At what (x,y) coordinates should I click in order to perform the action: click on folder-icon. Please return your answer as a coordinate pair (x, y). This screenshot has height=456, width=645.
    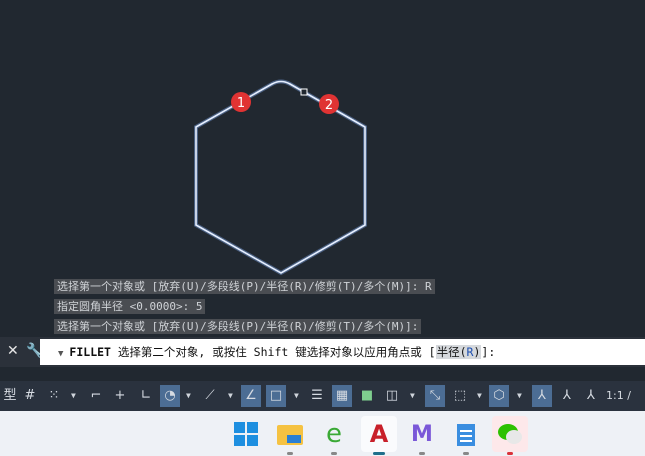
    Looking at the image, I should click on (290, 435).